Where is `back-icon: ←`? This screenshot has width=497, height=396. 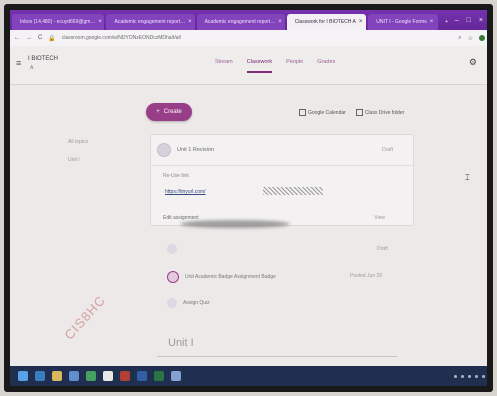 back-icon: ← is located at coordinates (17, 38).